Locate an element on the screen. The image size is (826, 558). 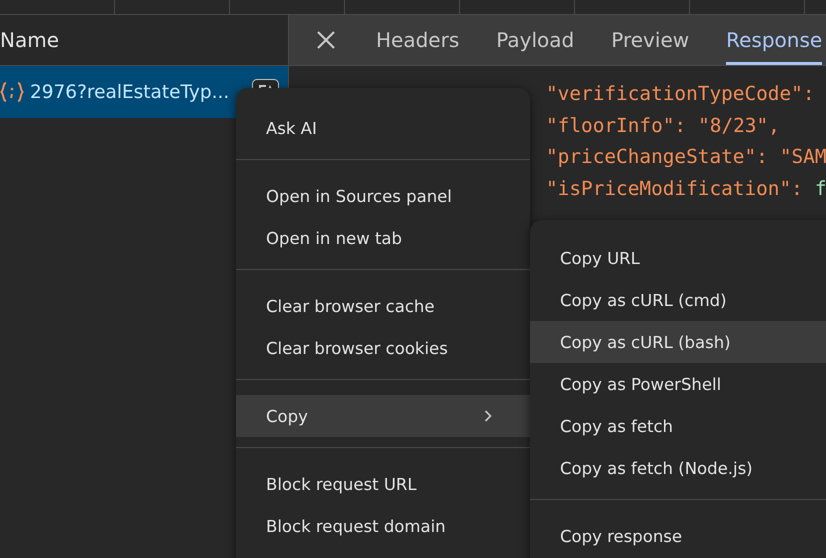
menu-item: Copy response is located at coordinates (678, 536).